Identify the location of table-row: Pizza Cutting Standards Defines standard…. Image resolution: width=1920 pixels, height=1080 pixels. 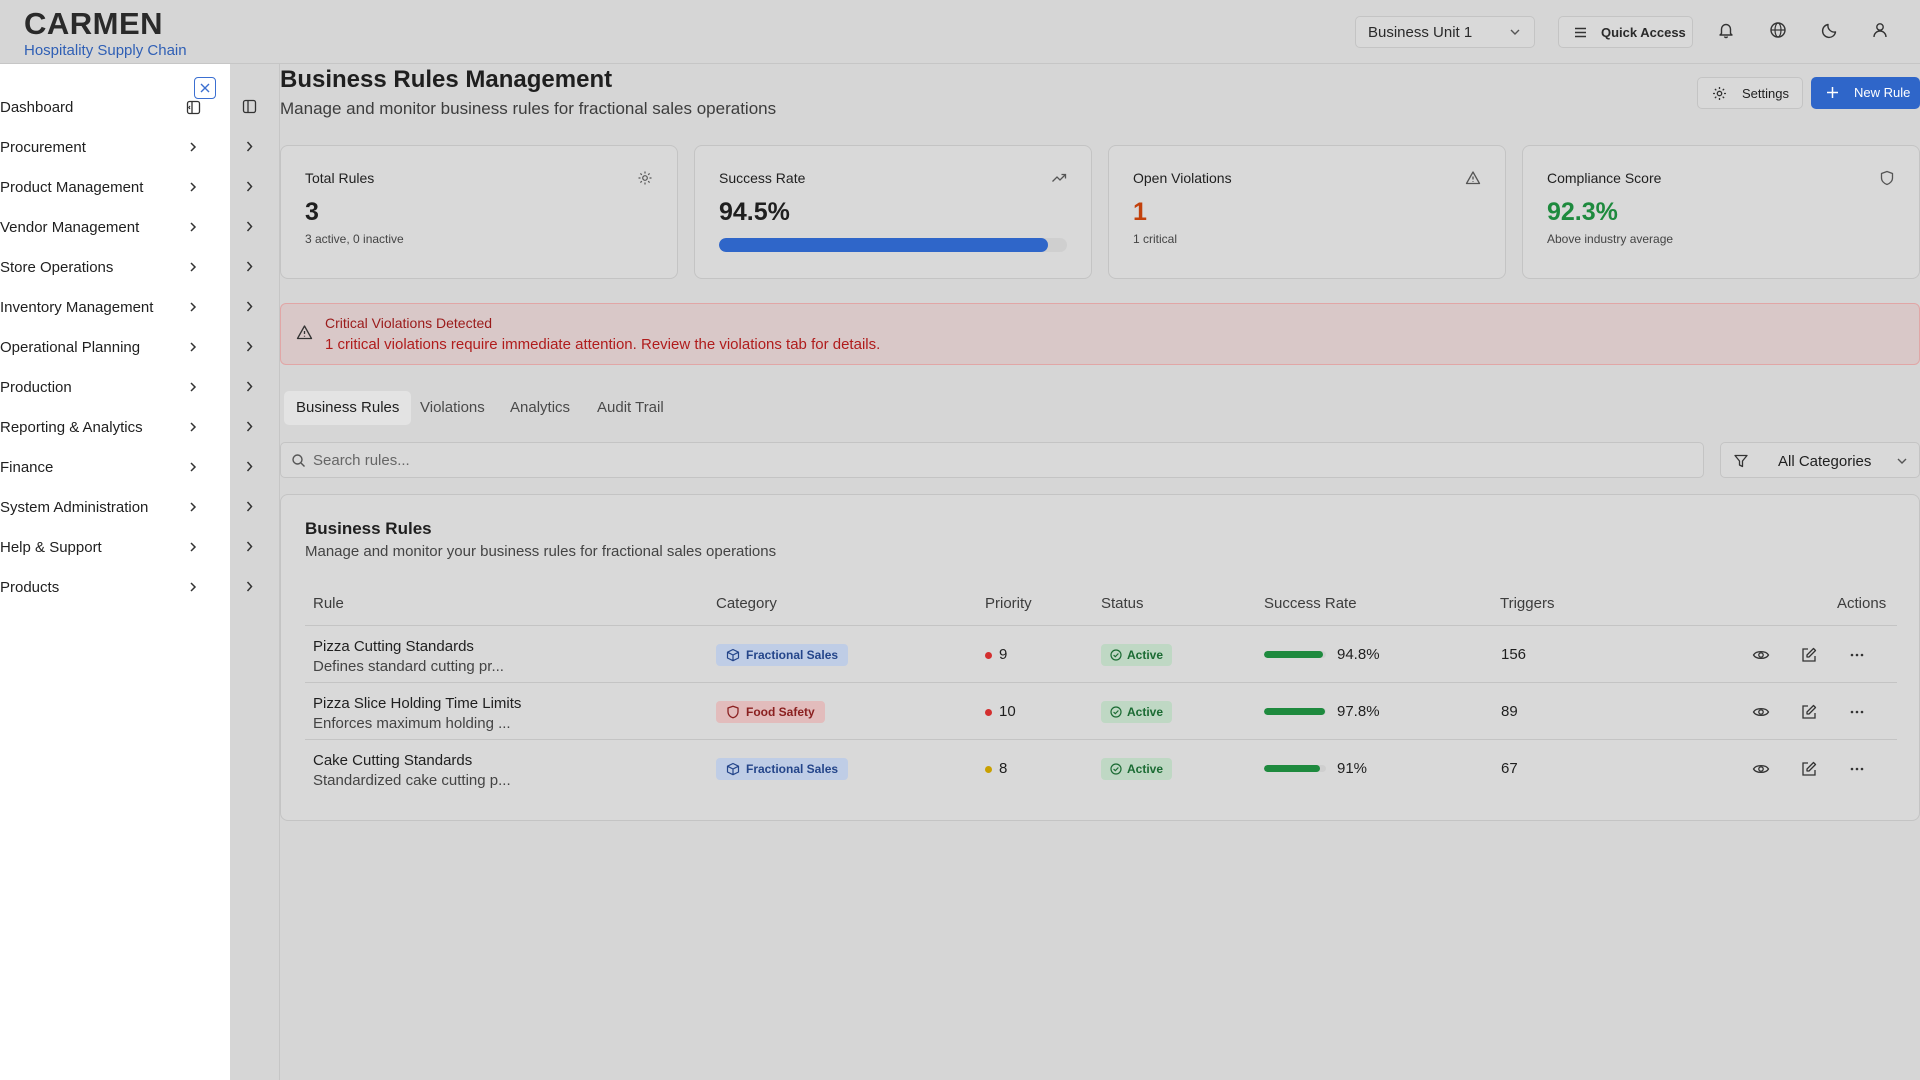
(1101, 654).